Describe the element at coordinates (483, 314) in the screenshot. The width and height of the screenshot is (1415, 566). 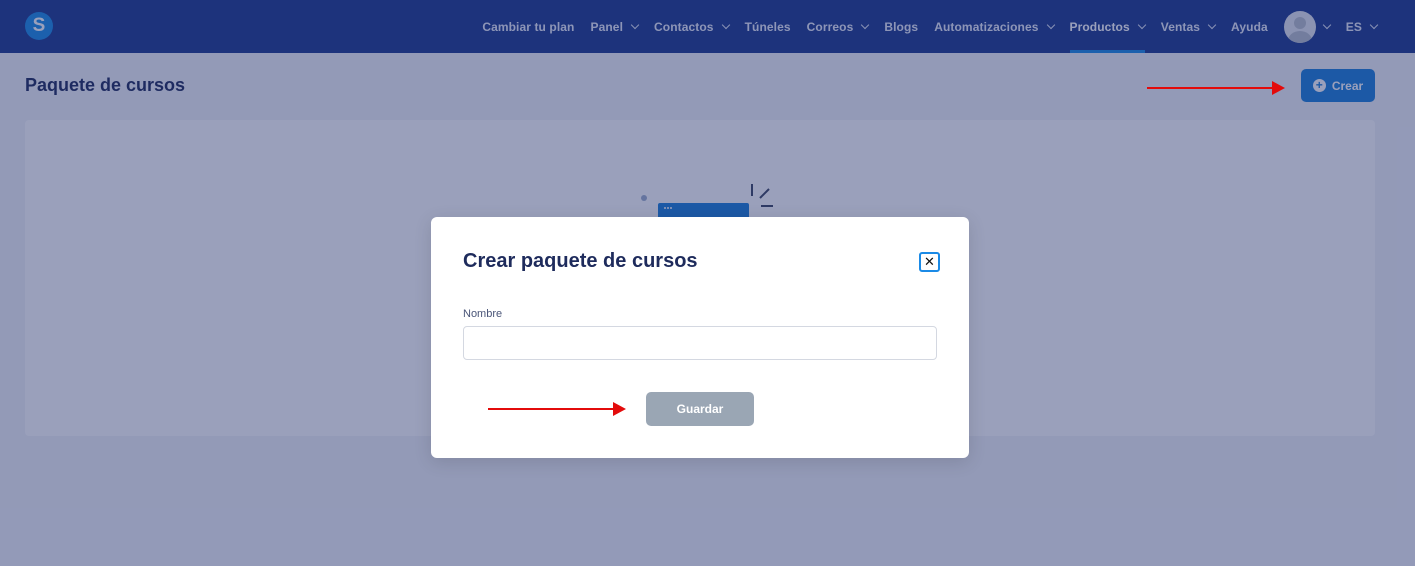
I see `name-field-label: Nombre` at that location.